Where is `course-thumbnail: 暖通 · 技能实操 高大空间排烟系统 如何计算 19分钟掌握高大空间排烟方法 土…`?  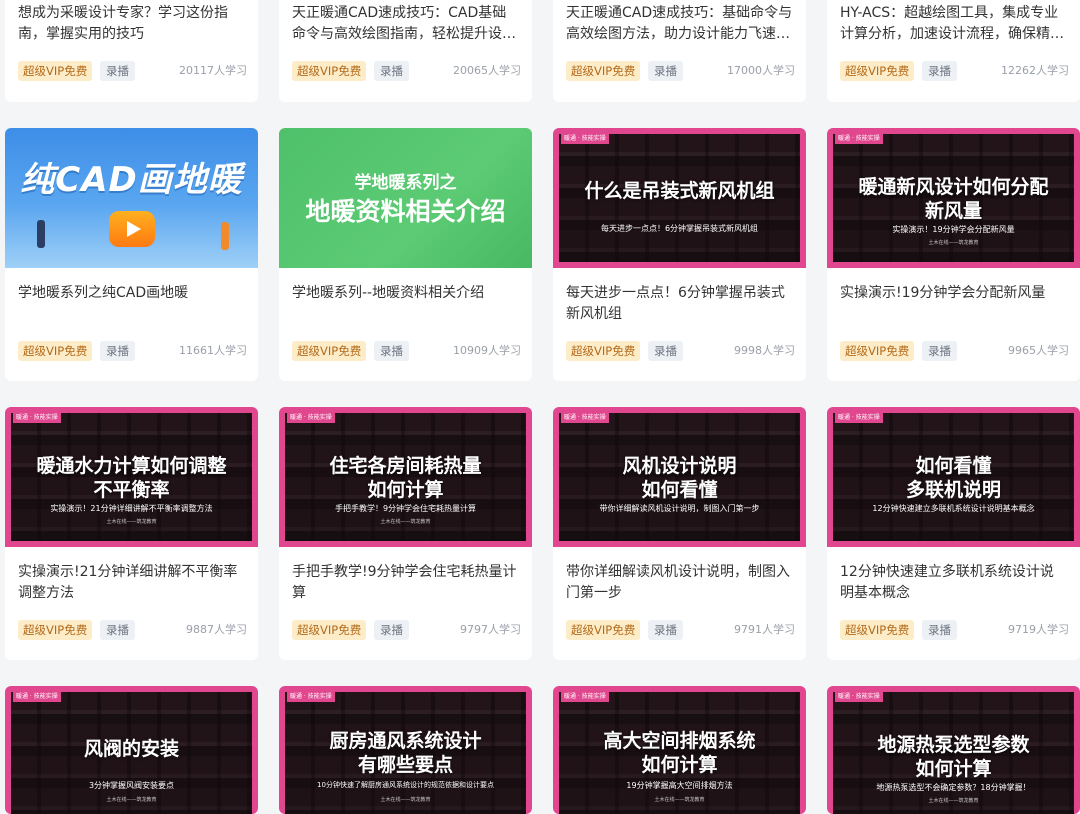 course-thumbnail: 暖通 · 技能实操 高大空间排烟系统 如何计算 19分钟掌握高大空间排烟方法 土… is located at coordinates (679, 750).